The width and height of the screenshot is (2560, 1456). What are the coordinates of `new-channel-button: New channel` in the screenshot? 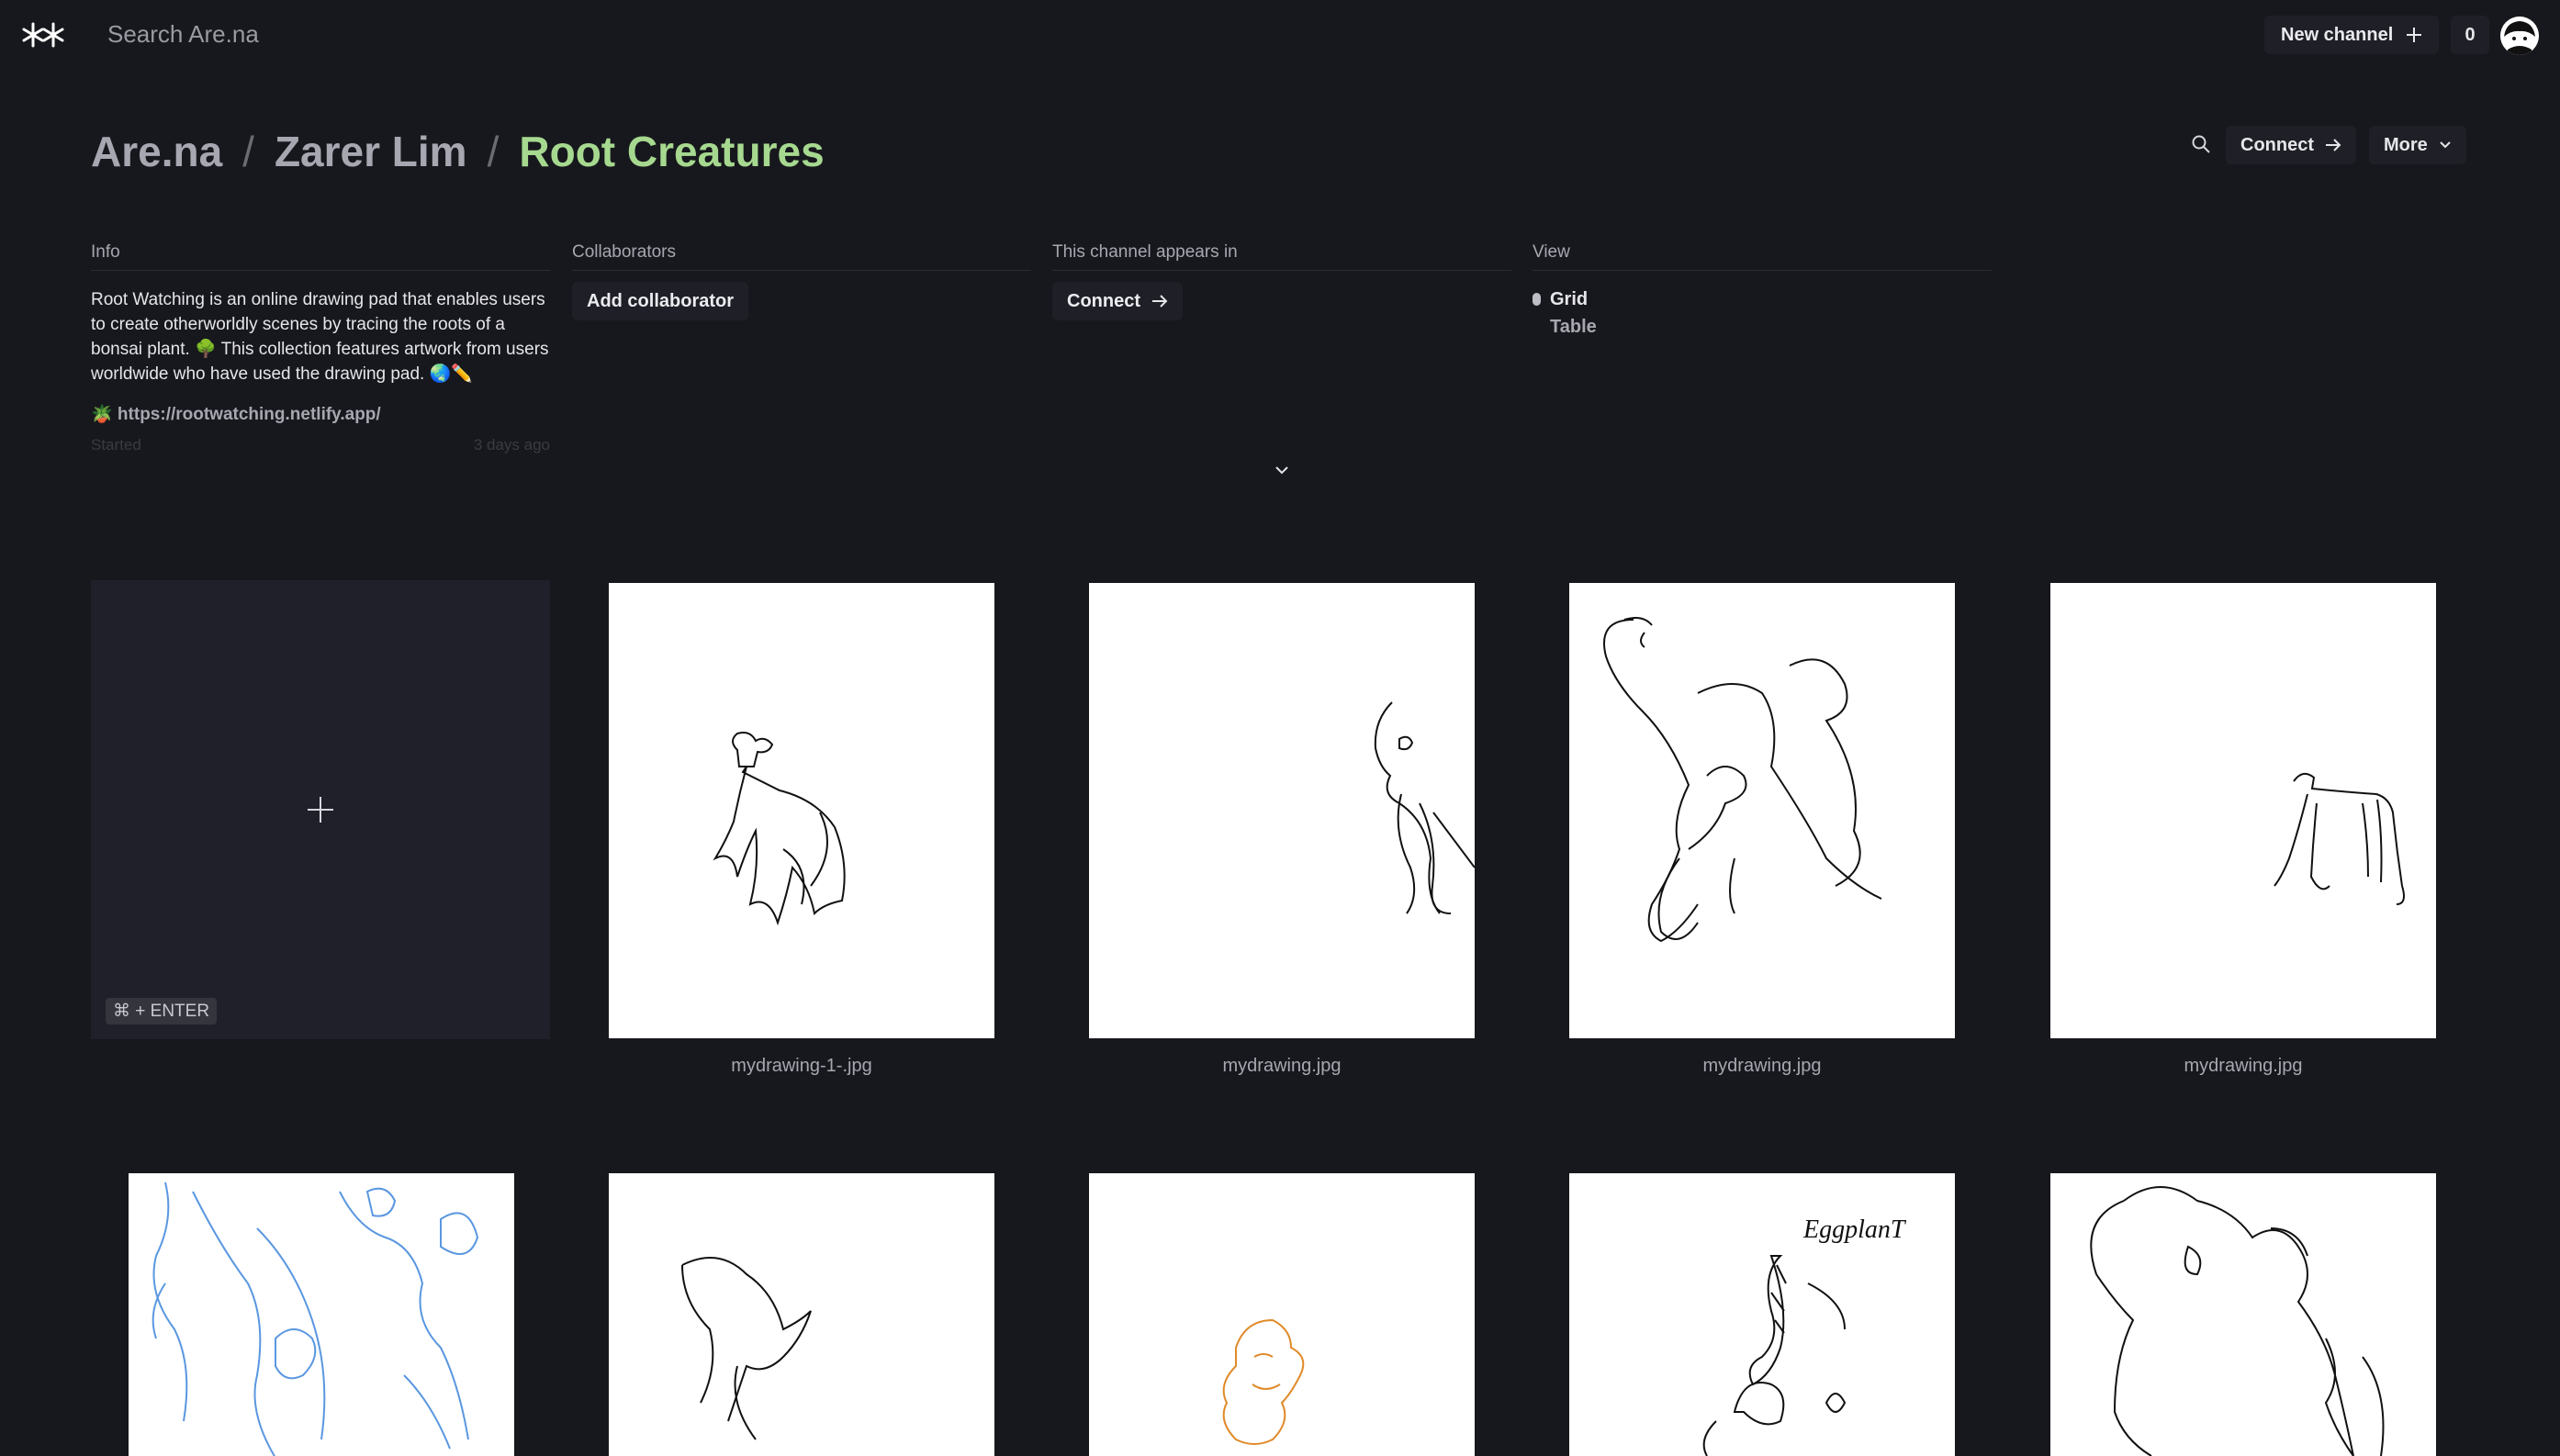 It's located at (2352, 35).